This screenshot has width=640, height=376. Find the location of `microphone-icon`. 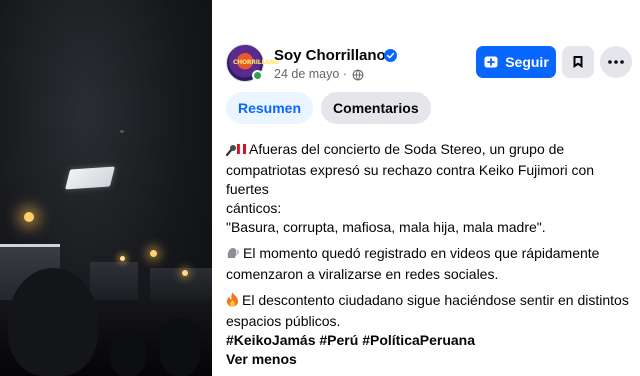

microphone-icon is located at coordinates (235, 151).